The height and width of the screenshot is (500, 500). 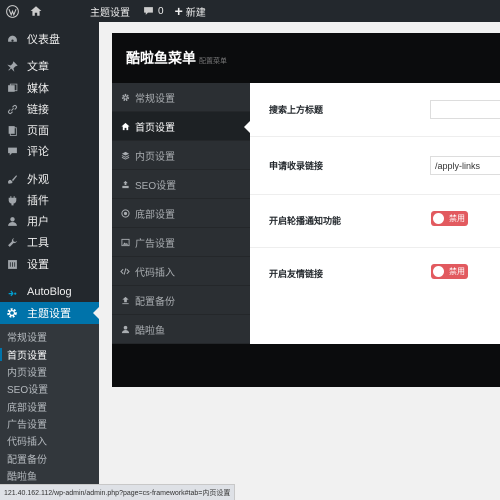 I want to click on autoblog-icon, so click(x=12, y=292).